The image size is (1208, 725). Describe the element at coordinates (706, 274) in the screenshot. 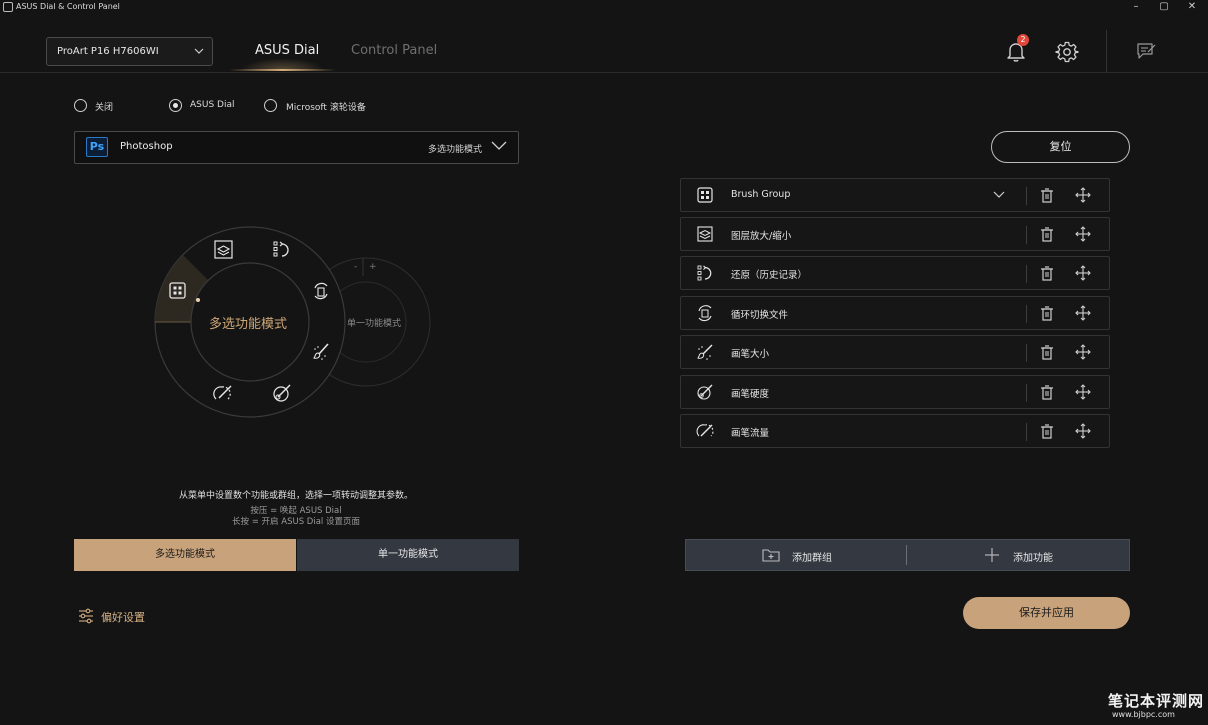

I see `history-undo-icon` at that location.